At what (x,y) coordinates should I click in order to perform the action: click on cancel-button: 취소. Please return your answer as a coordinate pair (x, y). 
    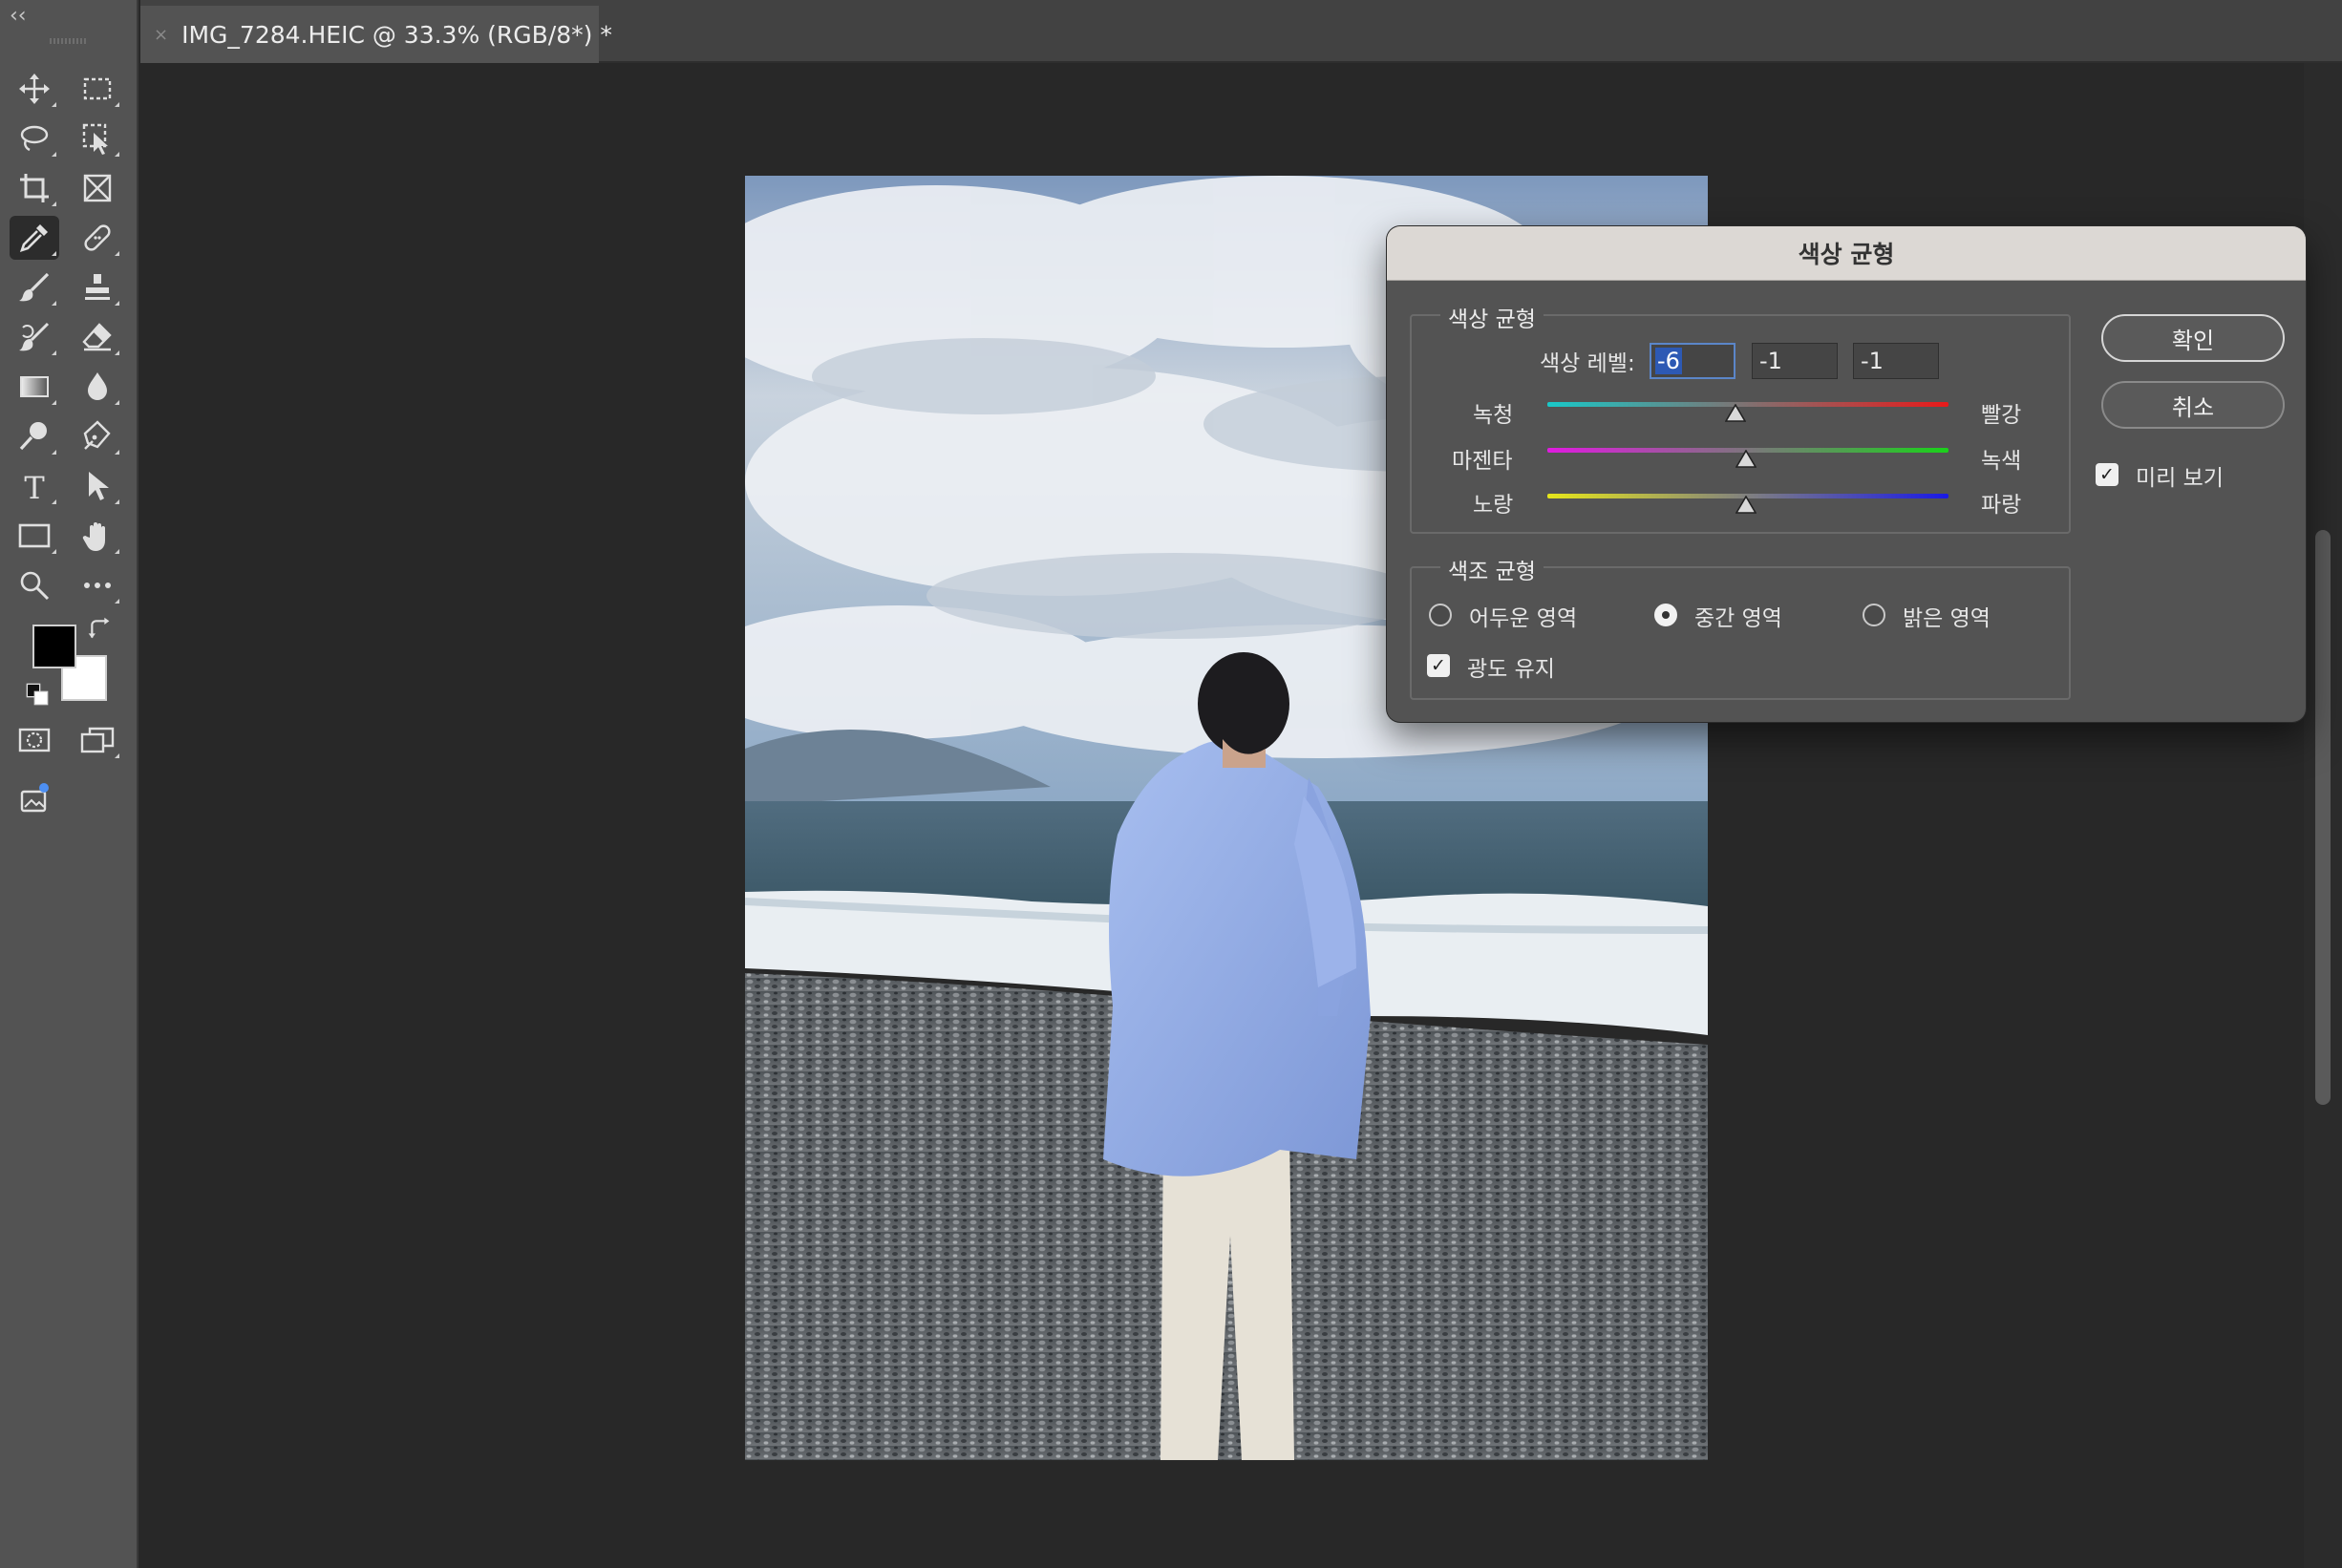
    Looking at the image, I should click on (2193, 405).